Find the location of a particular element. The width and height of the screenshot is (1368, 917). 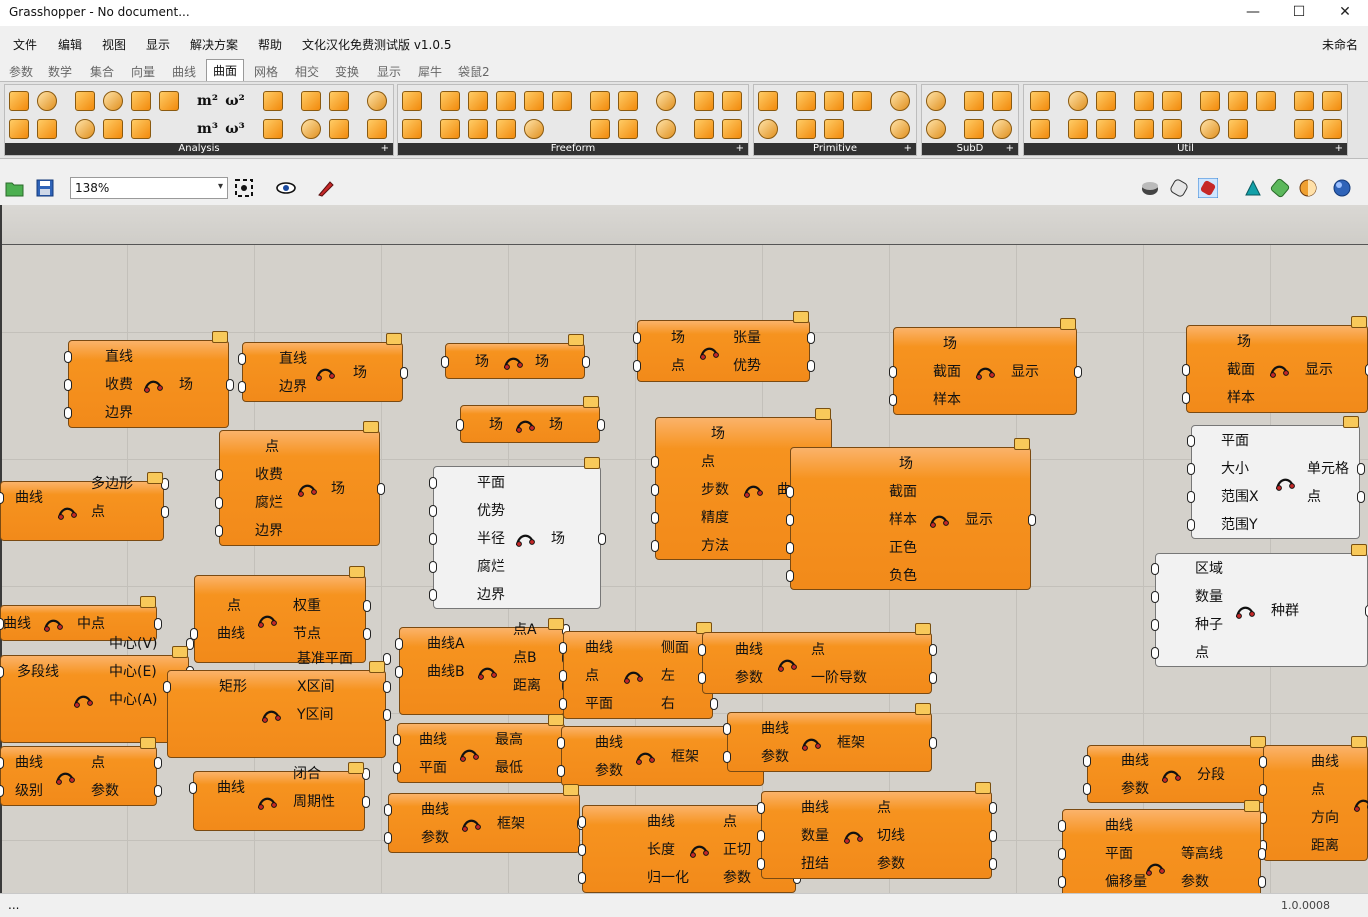

minimize-button: — is located at coordinates (1253, 13).